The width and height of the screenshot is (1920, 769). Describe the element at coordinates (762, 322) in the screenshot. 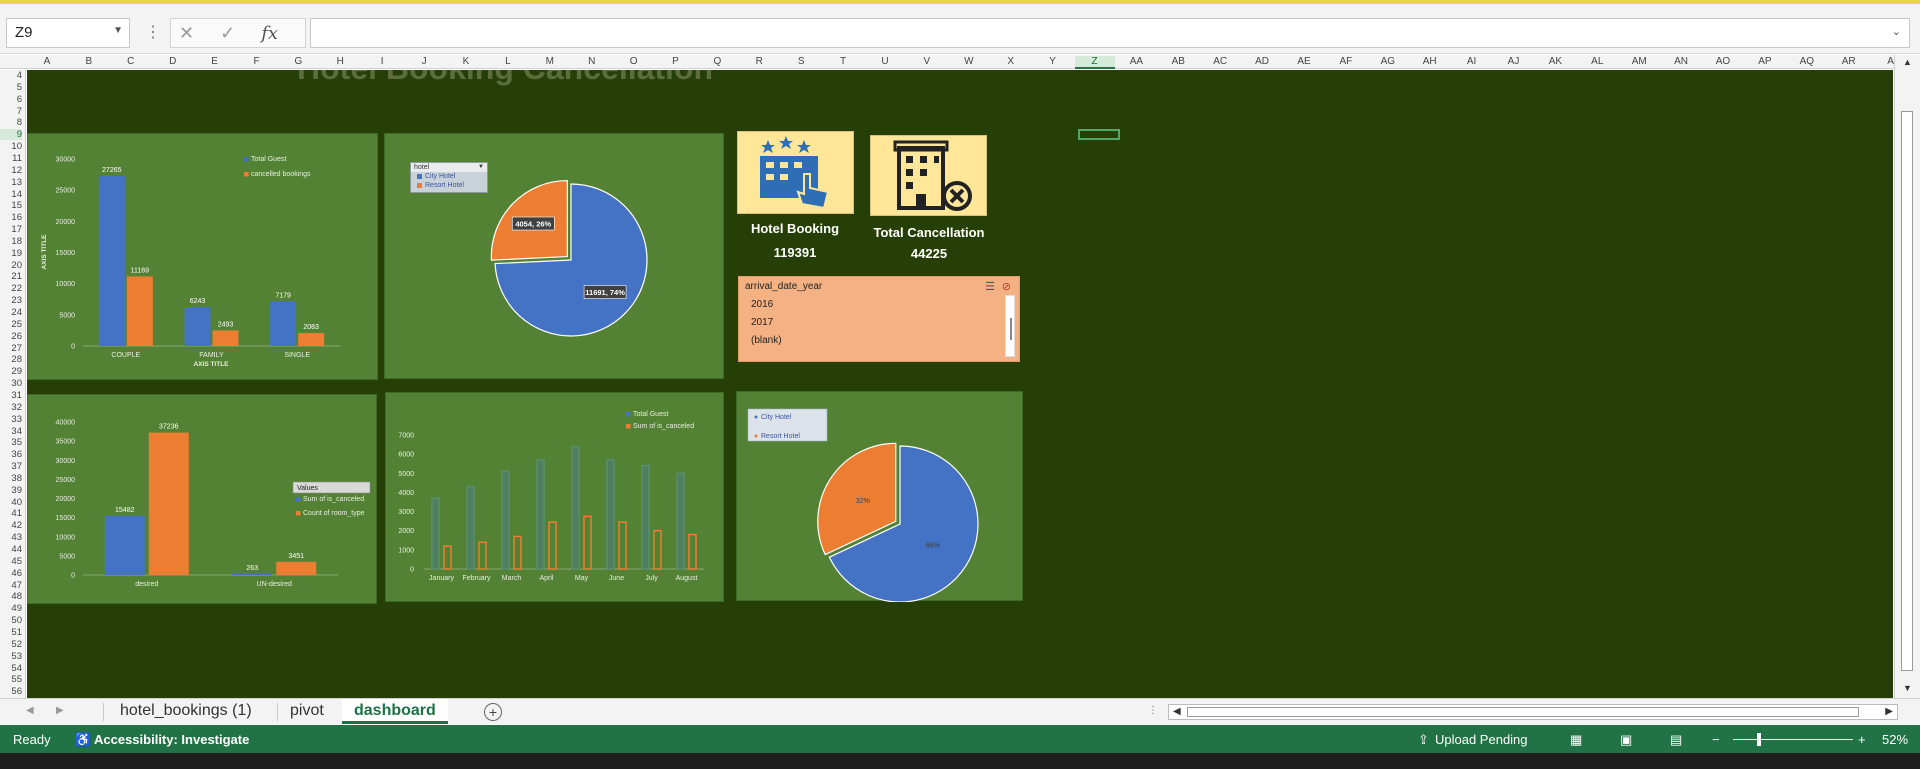

I see `slicer-item-2017: 2017` at that location.